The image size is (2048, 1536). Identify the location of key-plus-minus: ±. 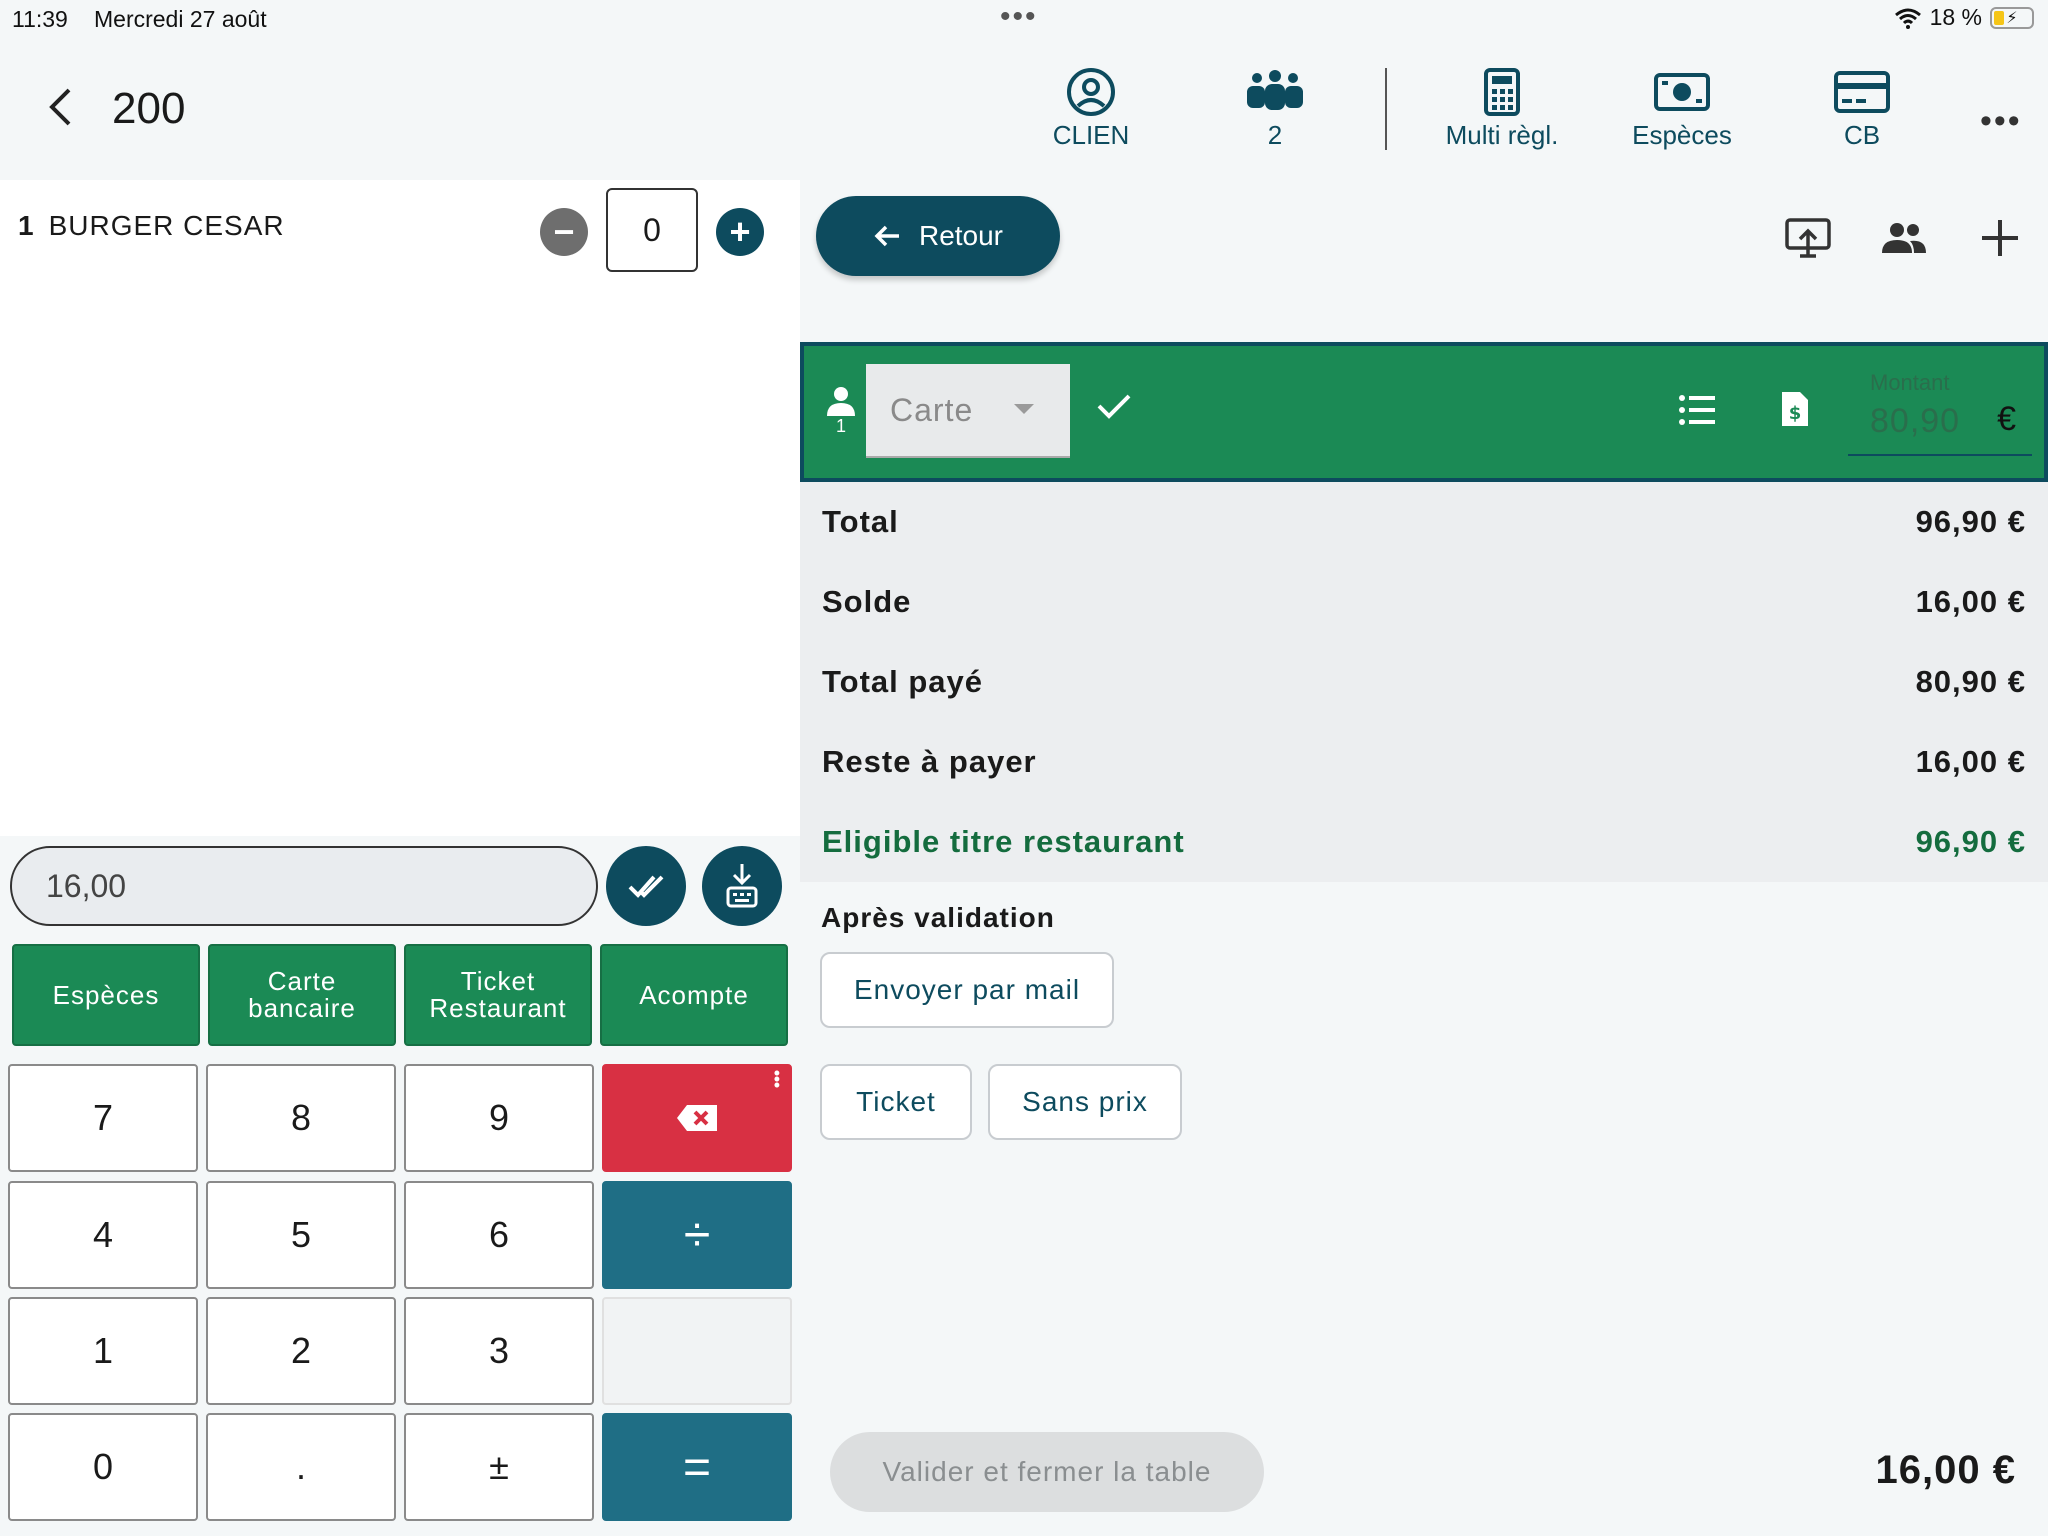
(499, 1467).